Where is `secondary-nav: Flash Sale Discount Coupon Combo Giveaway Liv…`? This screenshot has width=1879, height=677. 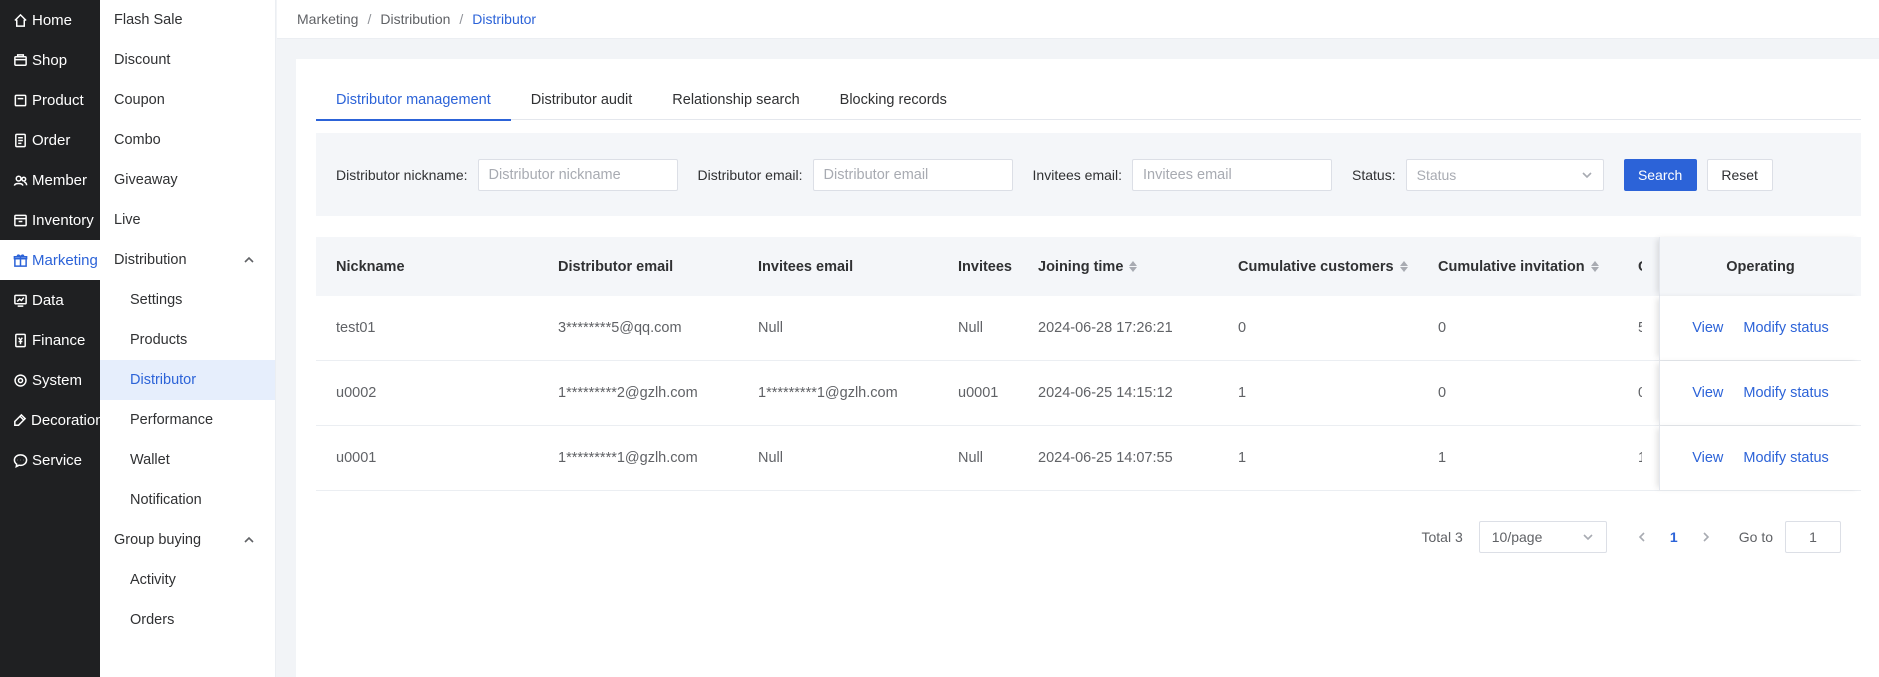 secondary-nav: Flash Sale Discount Coupon Combo Giveaway Liv… is located at coordinates (188, 338).